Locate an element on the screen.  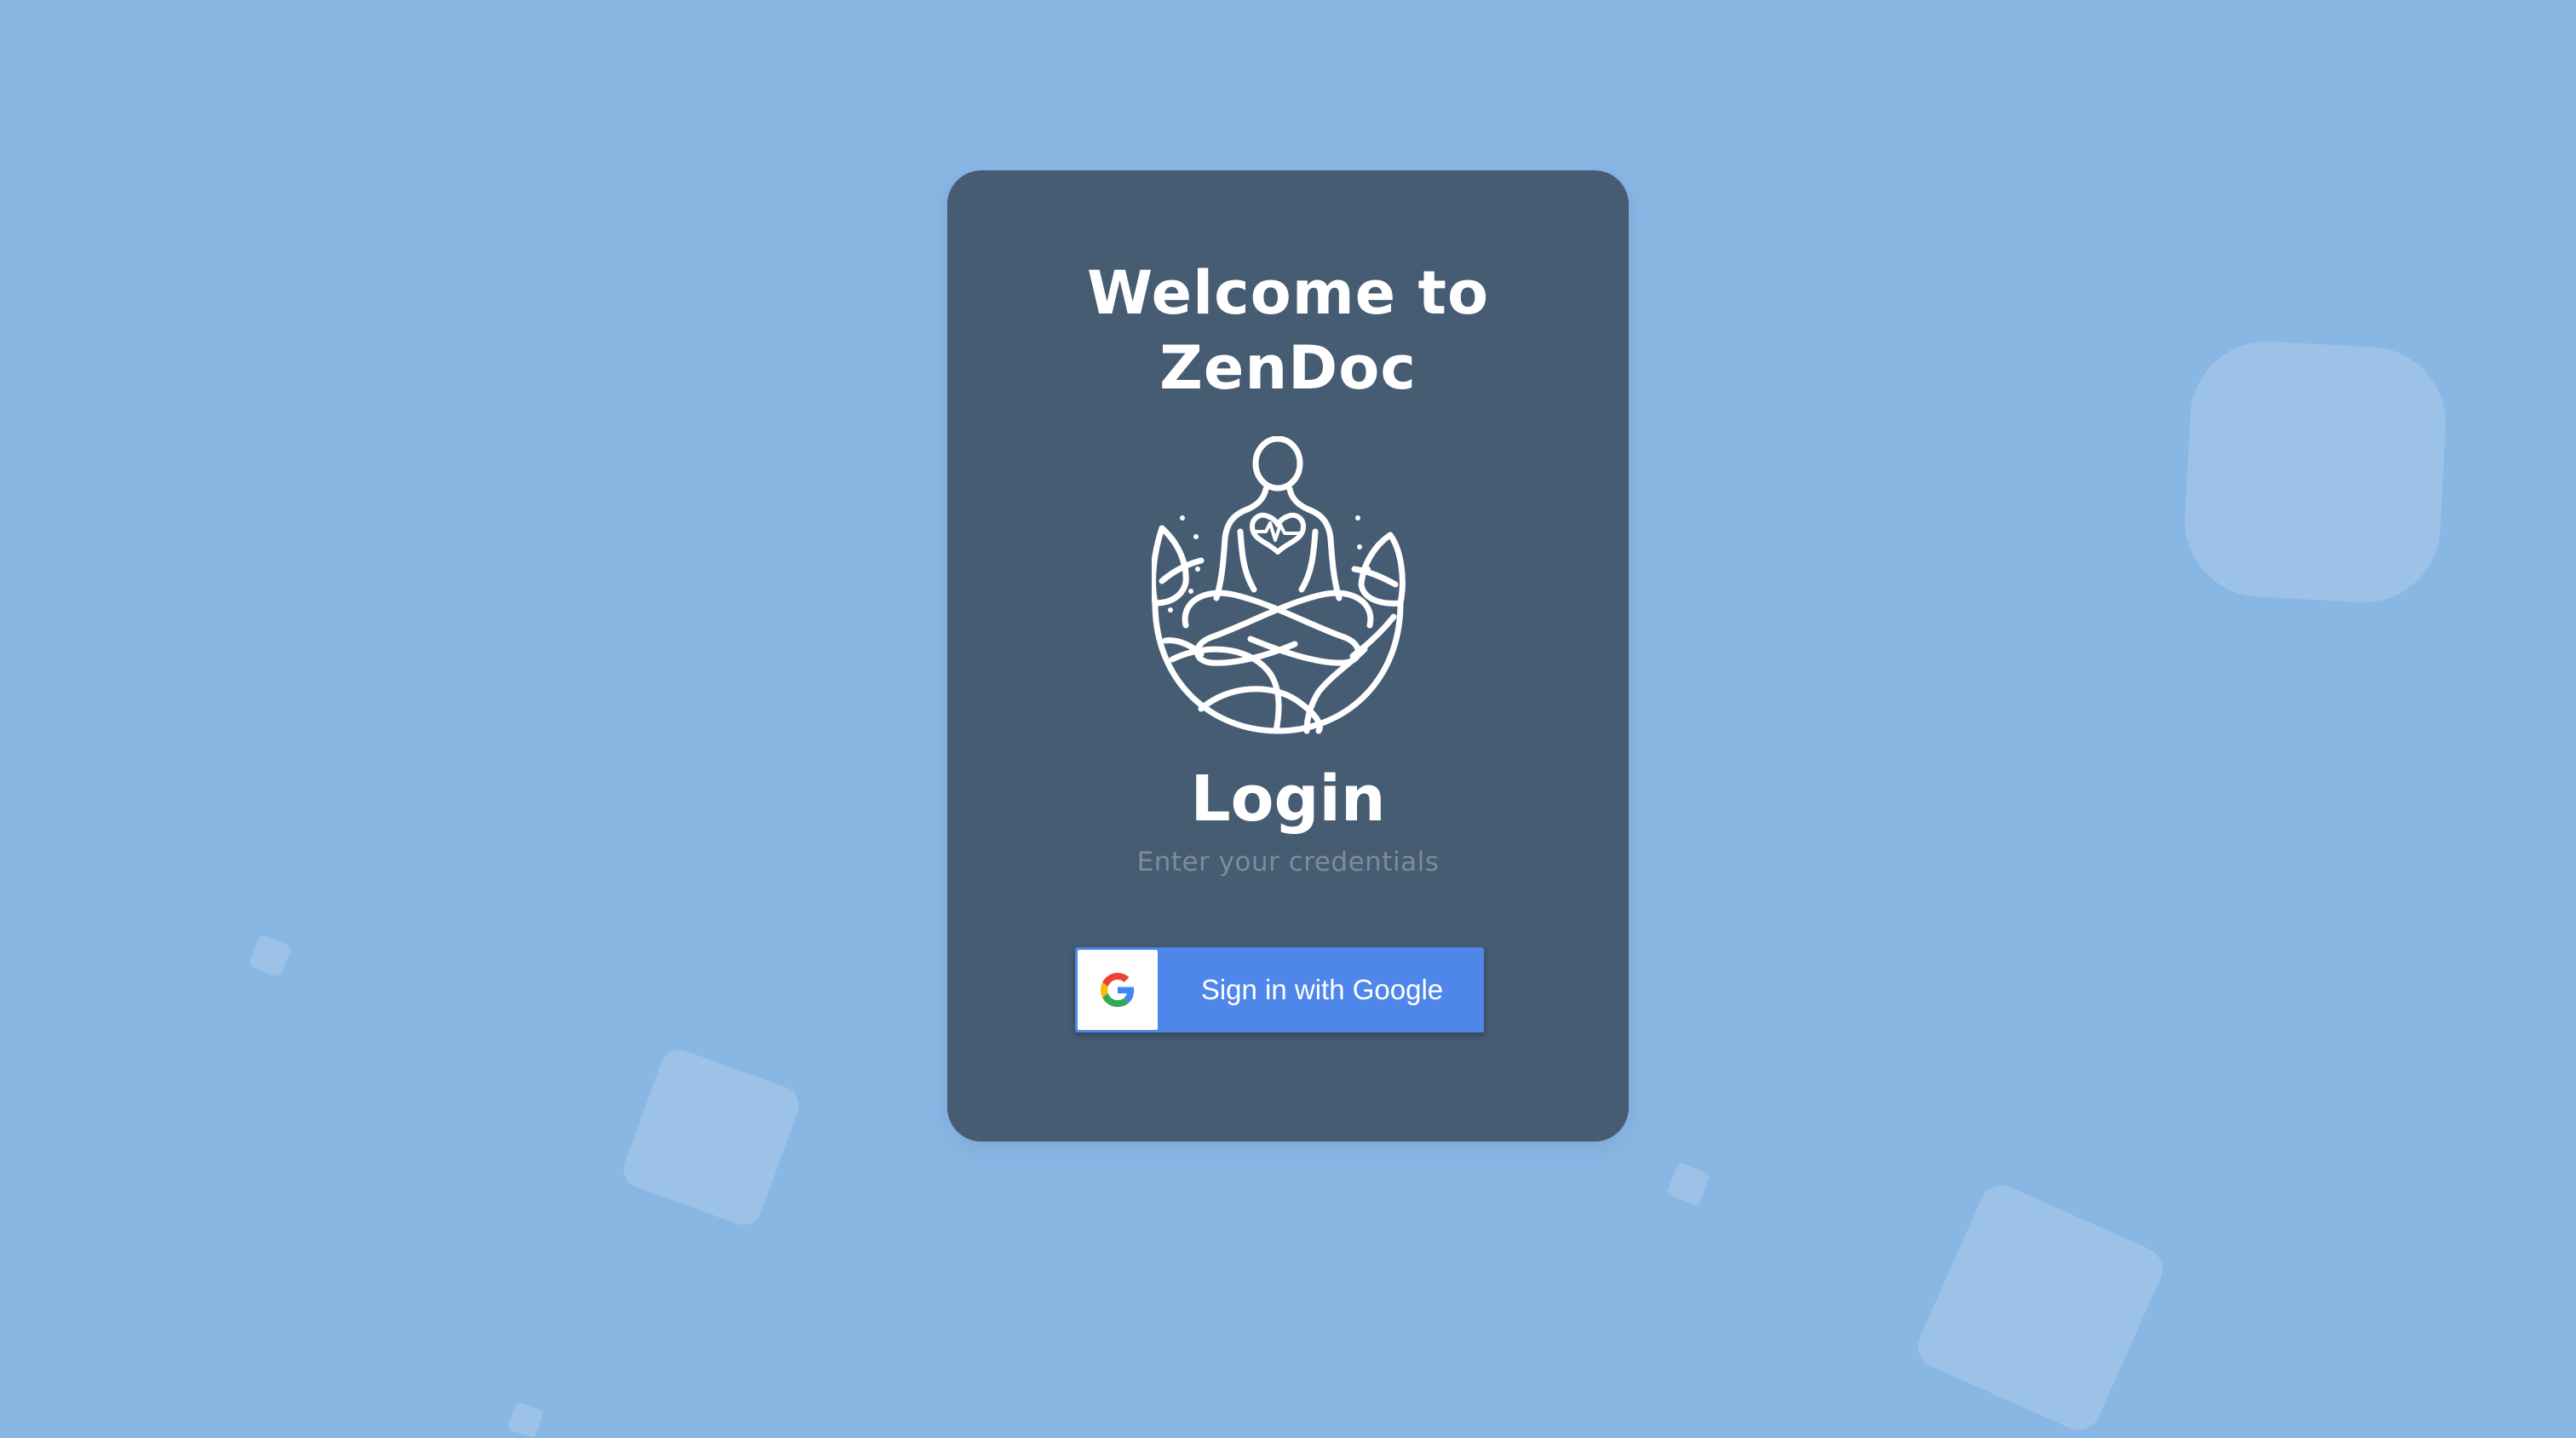
login-title: Login is located at coordinates (1288, 799).